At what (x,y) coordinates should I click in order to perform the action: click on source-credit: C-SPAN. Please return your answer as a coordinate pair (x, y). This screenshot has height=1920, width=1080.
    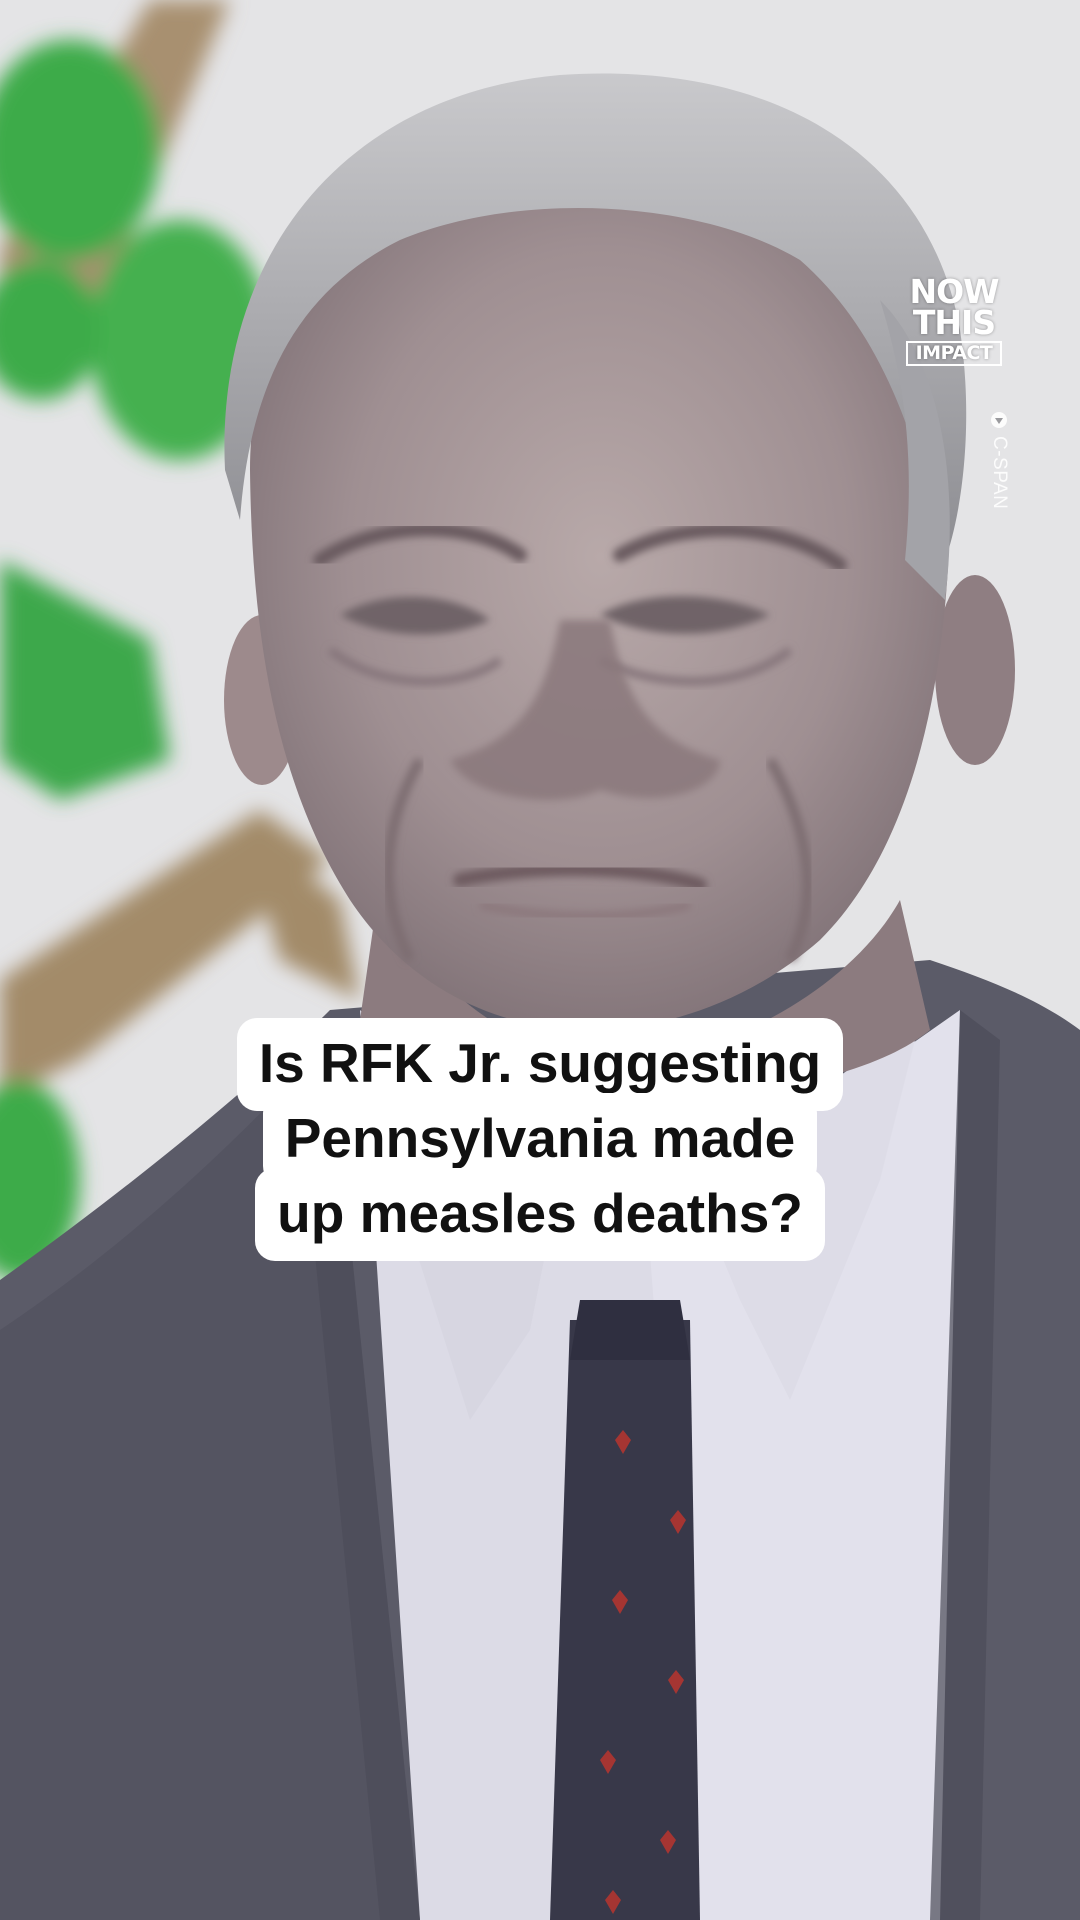
    Looking at the image, I should click on (999, 472).